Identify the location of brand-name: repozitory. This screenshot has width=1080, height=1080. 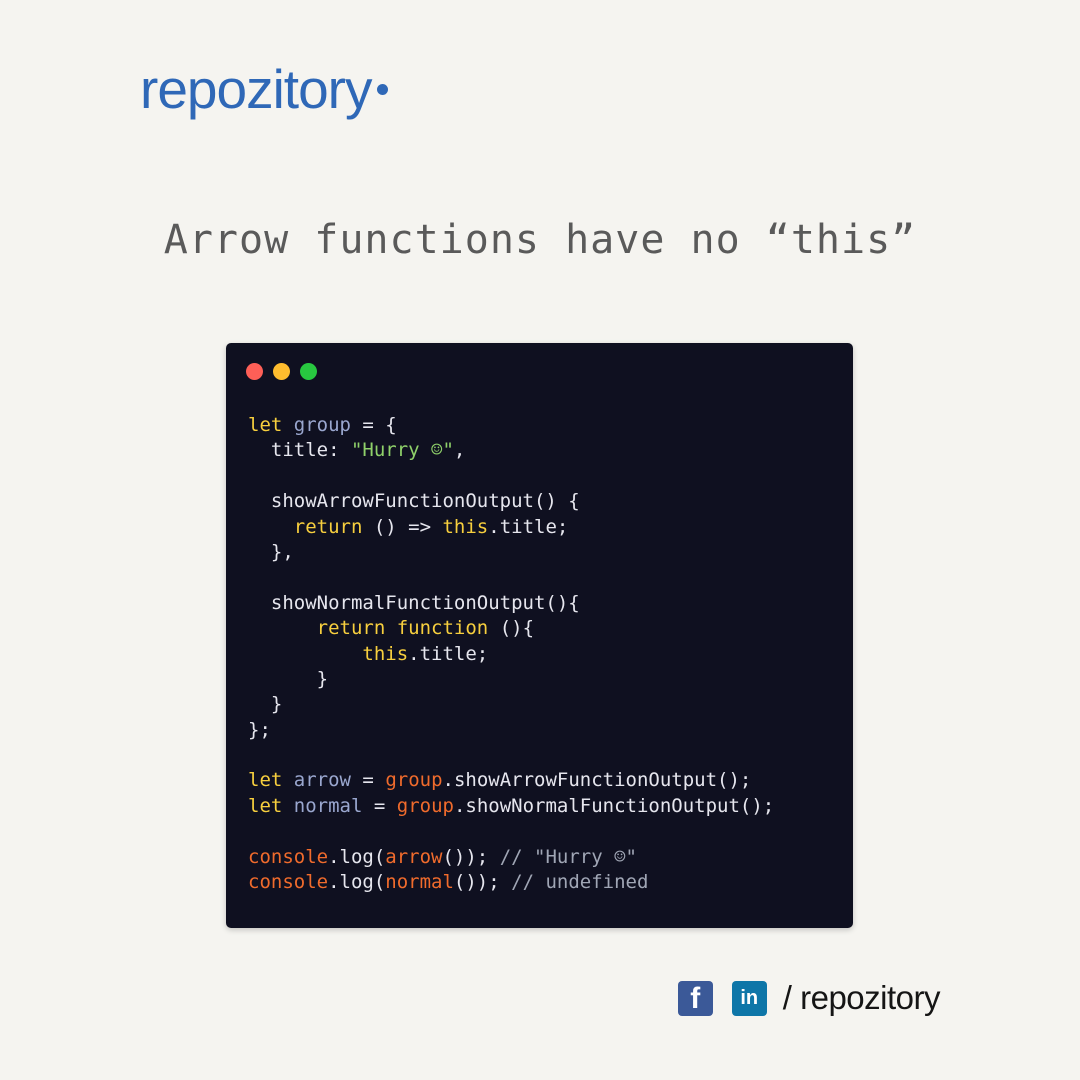
(256, 89).